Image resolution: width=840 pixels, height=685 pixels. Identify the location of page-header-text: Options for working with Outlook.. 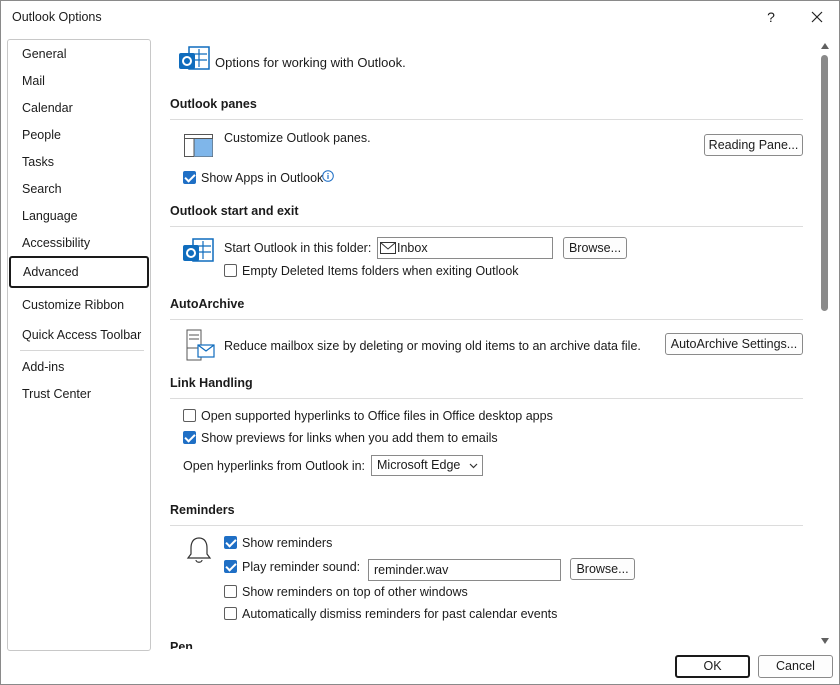
(310, 62).